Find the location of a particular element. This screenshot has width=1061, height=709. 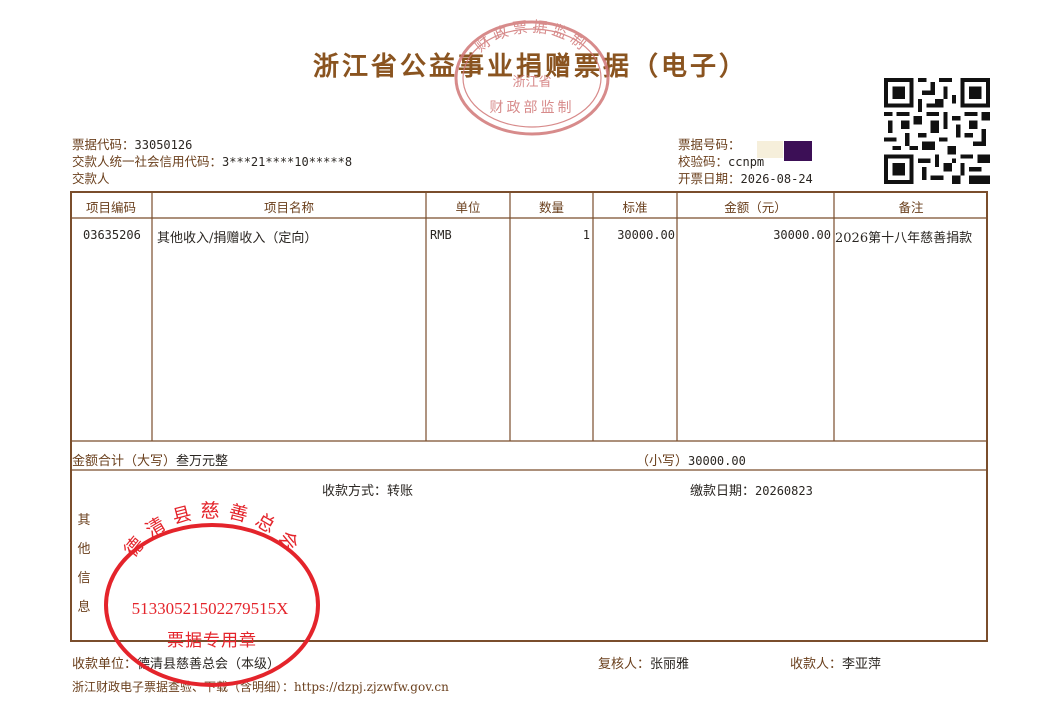

svg-text: 德清县慈善总会 is located at coordinates (214, 531).